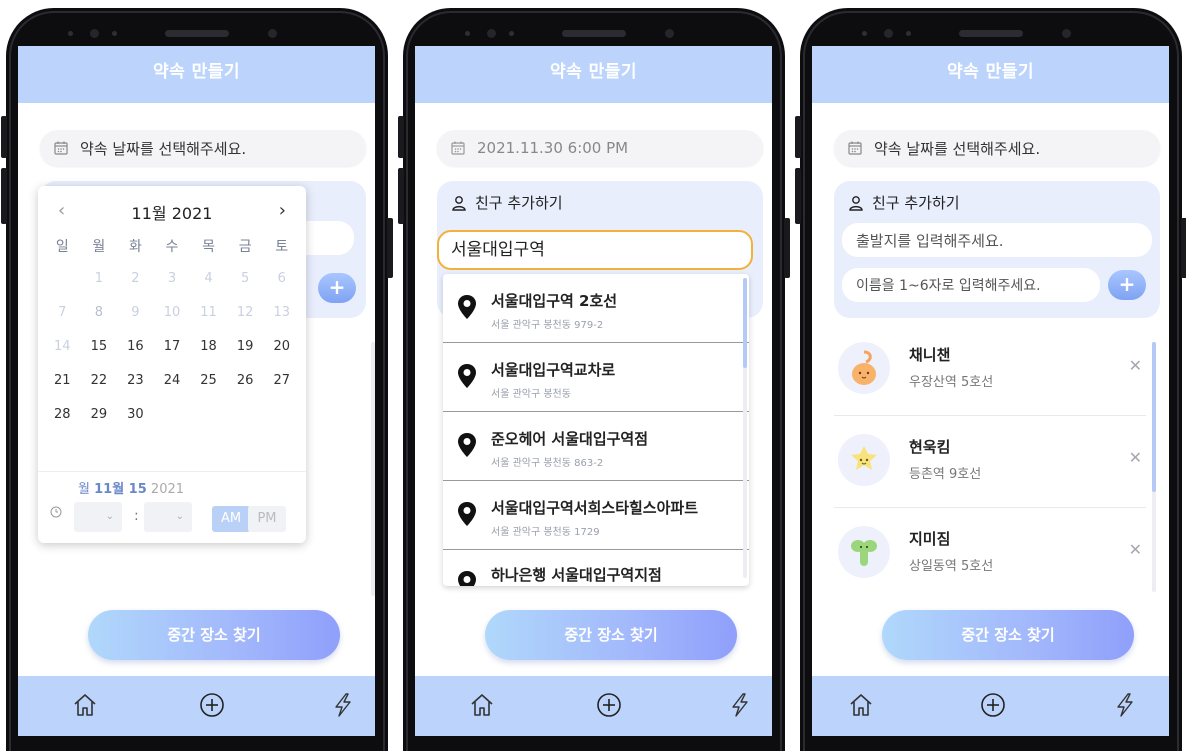 This screenshot has width=1186, height=751. Describe the element at coordinates (98, 312) in the screenshot. I see `calendar-day: 8` at that location.